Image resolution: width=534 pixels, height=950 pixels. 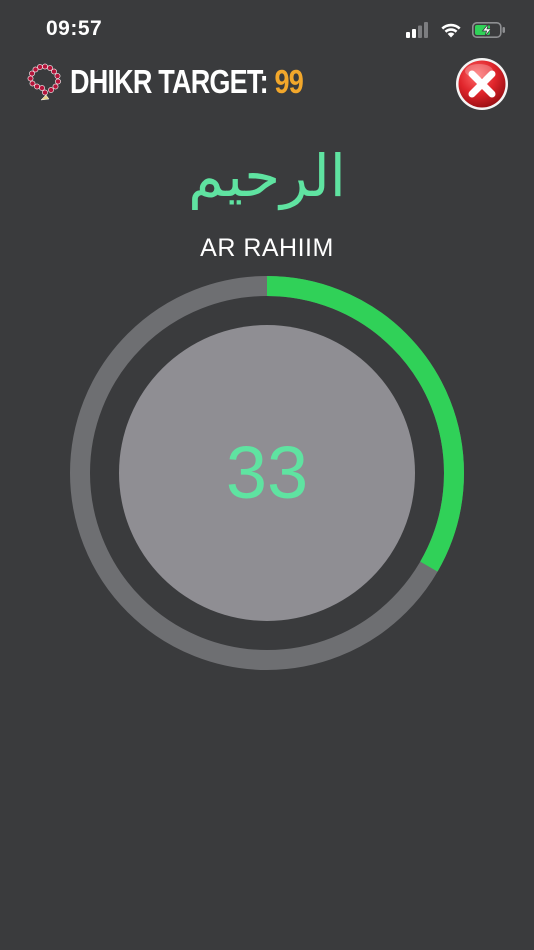 What do you see at coordinates (172, 81) in the screenshot?
I see `dhikr-target-label: DHIKR TARGET:` at bounding box center [172, 81].